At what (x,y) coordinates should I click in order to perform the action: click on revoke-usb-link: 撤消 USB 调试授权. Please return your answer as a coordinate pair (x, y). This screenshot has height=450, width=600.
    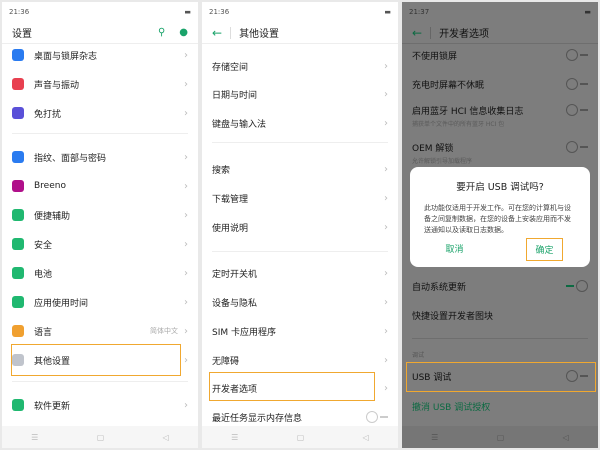
    Looking at the image, I should click on (500, 406).